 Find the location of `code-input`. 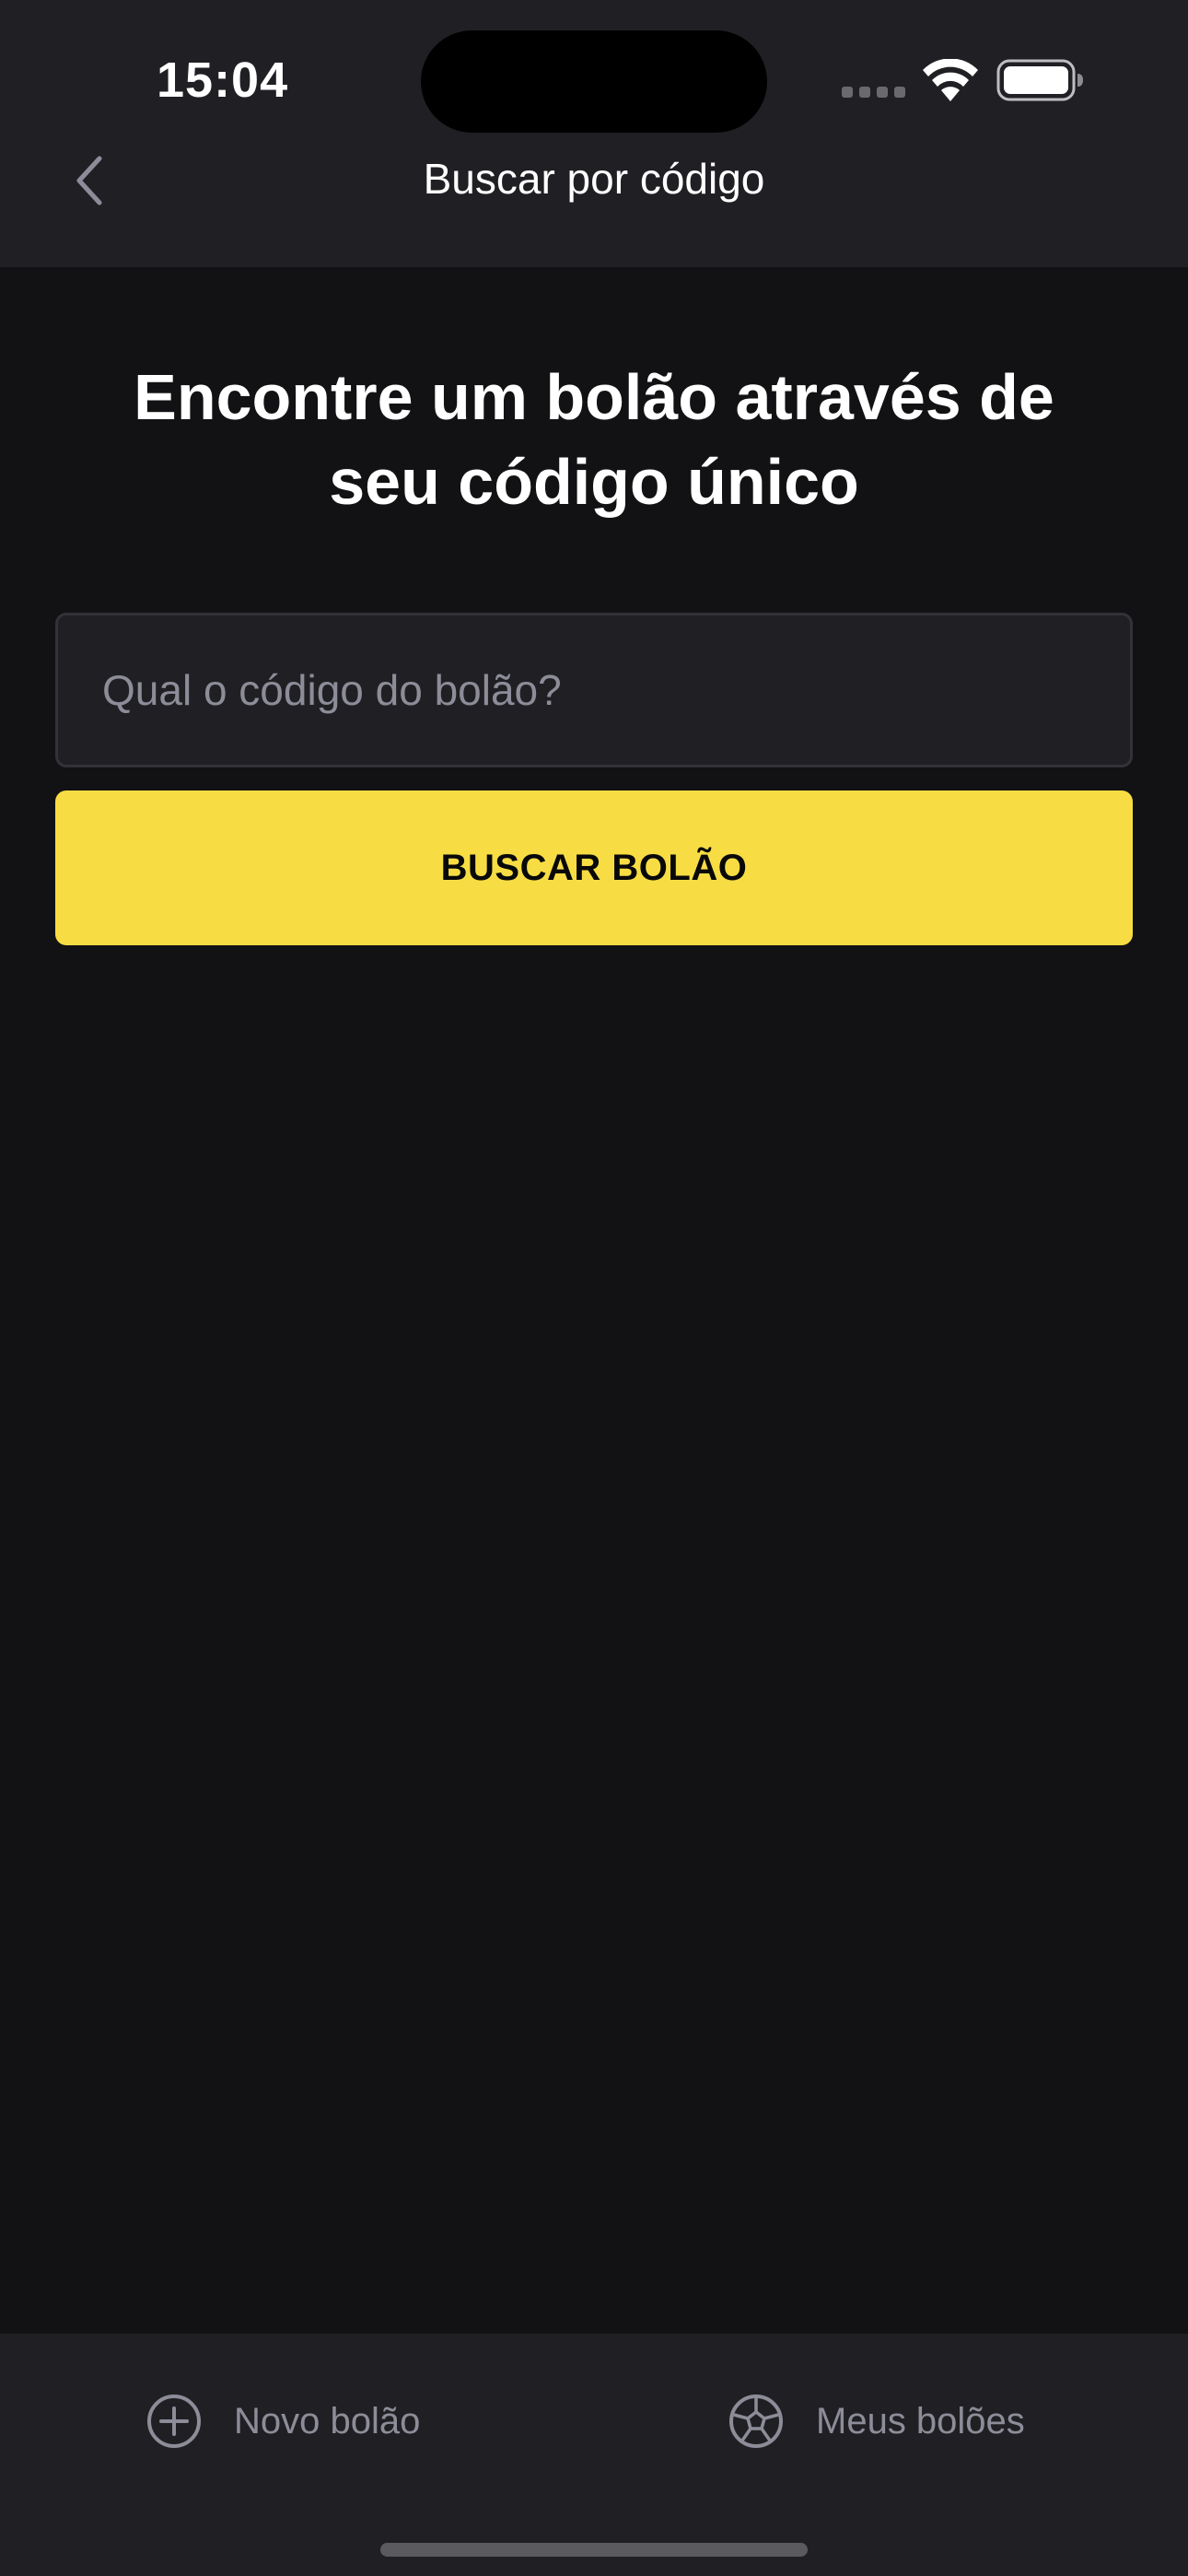

code-input is located at coordinates (594, 690).